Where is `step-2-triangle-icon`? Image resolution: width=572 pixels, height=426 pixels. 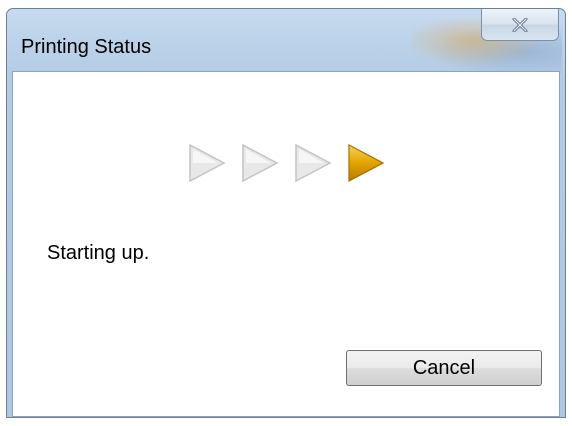 step-2-triangle-icon is located at coordinates (260, 163).